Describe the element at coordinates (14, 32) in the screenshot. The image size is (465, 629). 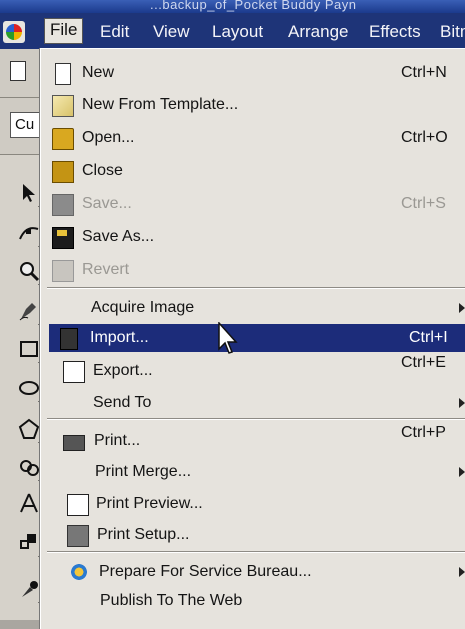
I see `app-logo-icon` at that location.